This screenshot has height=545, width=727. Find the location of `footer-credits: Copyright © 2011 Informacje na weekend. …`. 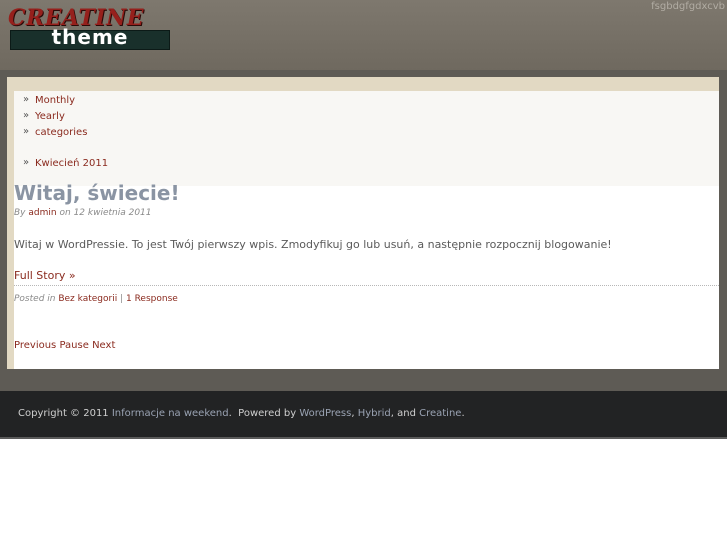

footer-credits: Copyright © 2011 Informacje na weekend. … is located at coordinates (241, 413).